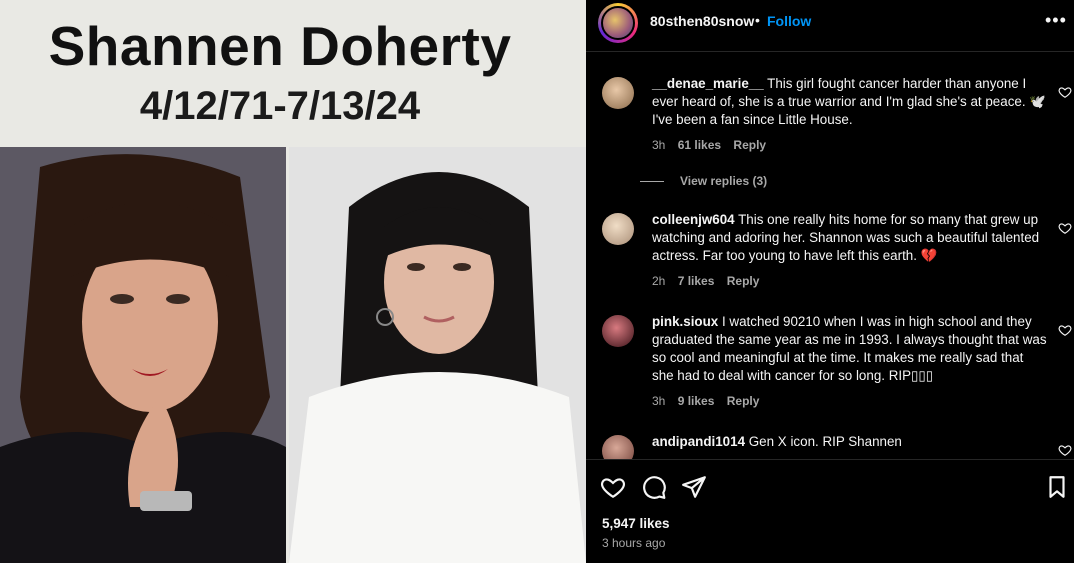  Describe the element at coordinates (702, 21) in the screenshot. I see `author-username: 80sthen80snow` at that location.